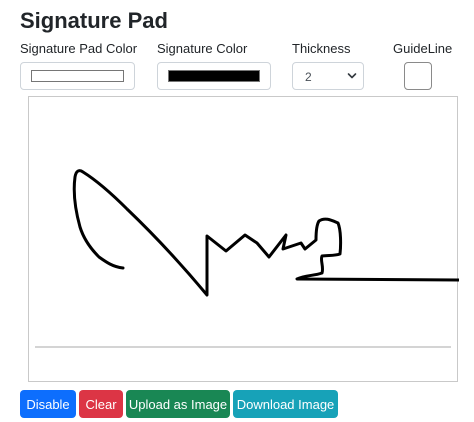  What do you see at coordinates (101, 404) in the screenshot?
I see `clear-button: Clear` at bounding box center [101, 404].